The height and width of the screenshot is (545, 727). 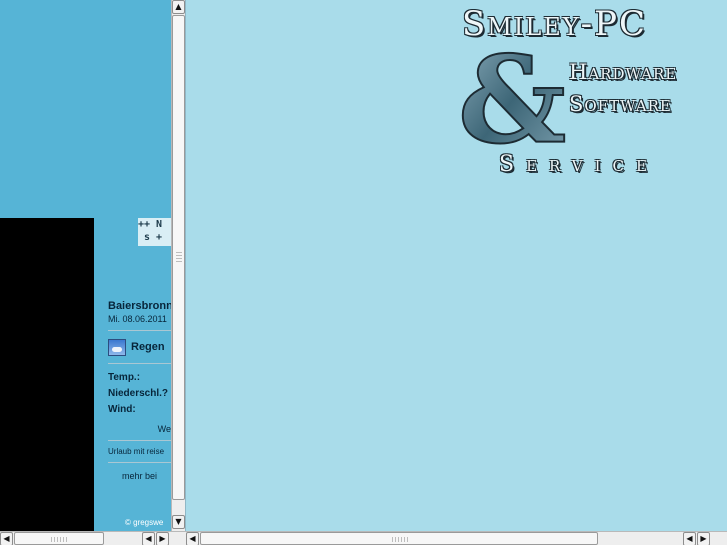 I want to click on scroll-down-arrow-icon: ▼, so click(x=178, y=522).